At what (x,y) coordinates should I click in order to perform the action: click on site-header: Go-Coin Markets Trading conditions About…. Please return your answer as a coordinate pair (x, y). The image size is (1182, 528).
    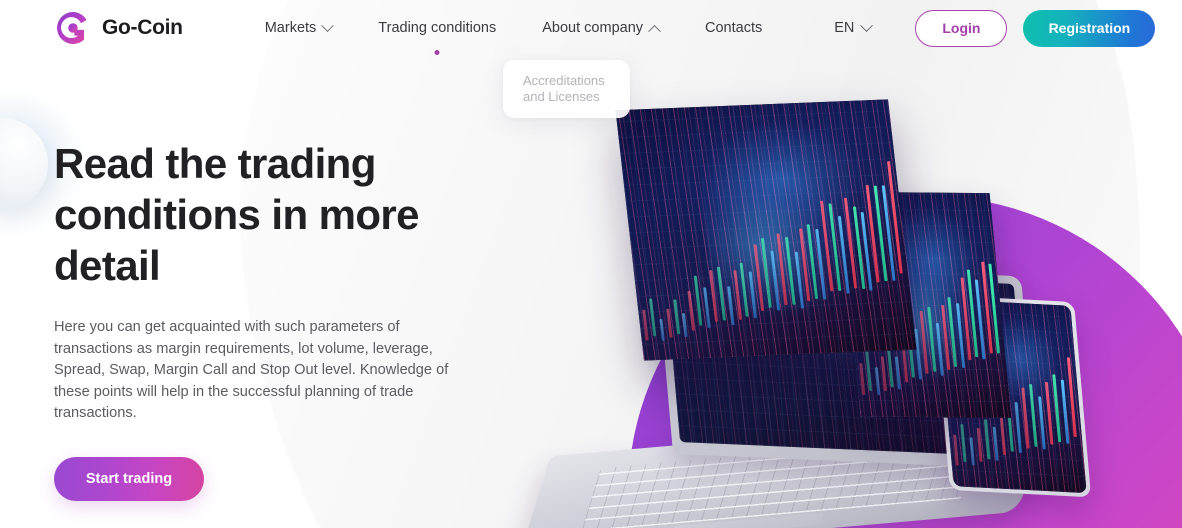
    Looking at the image, I should click on (591, 28).